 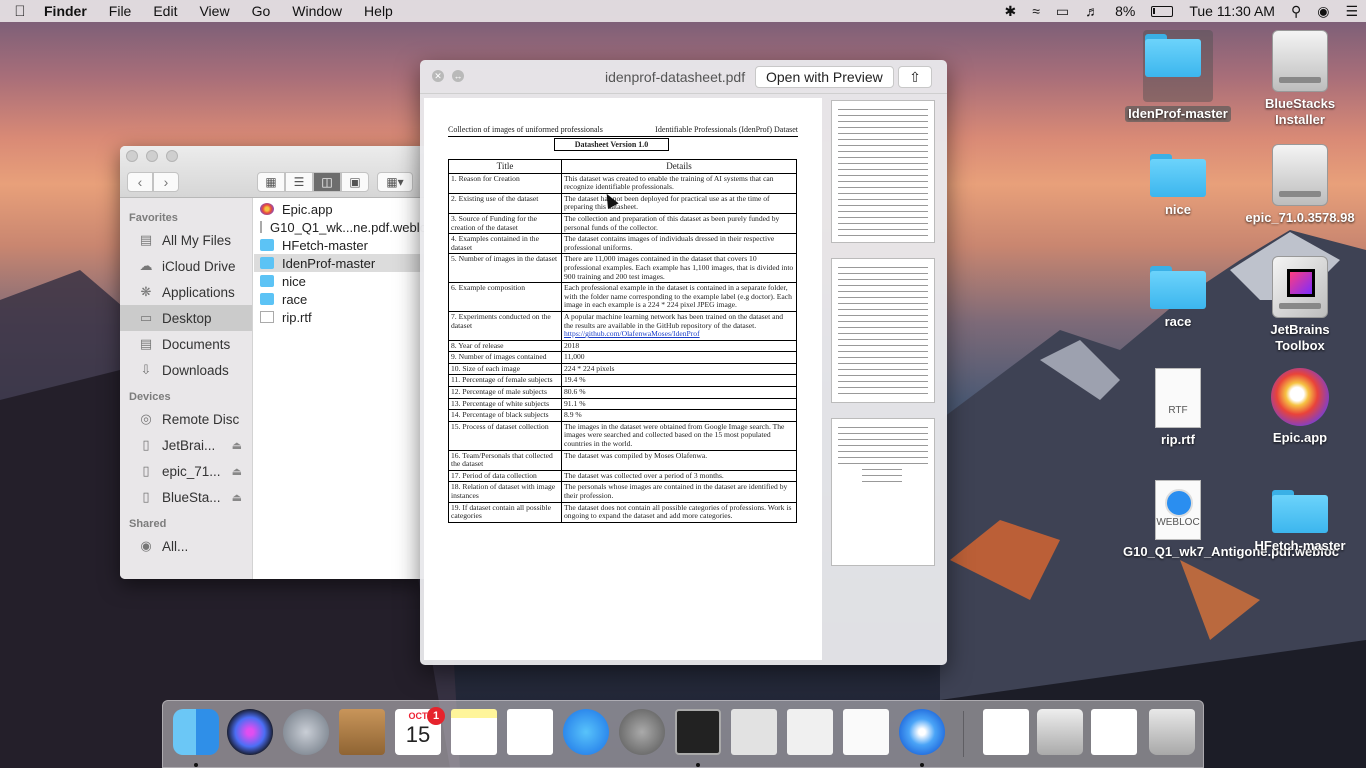 I want to click on file-item-rip-rtf: rip.rtf, so click(x=339, y=317).